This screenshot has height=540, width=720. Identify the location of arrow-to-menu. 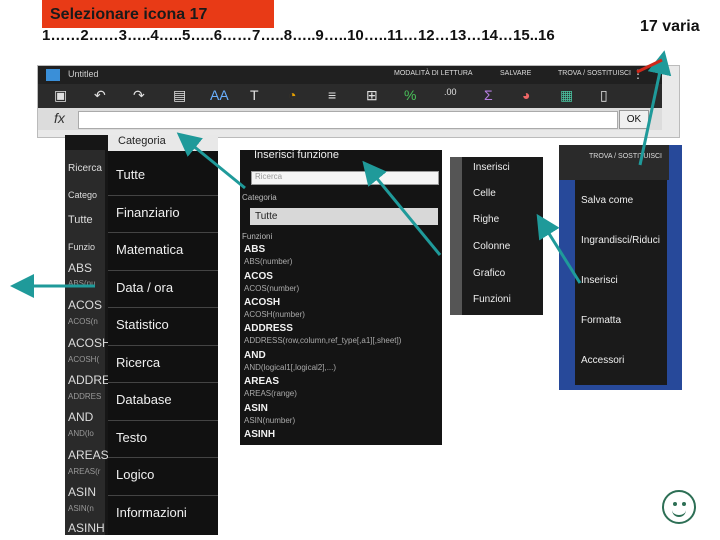
(655, 108).